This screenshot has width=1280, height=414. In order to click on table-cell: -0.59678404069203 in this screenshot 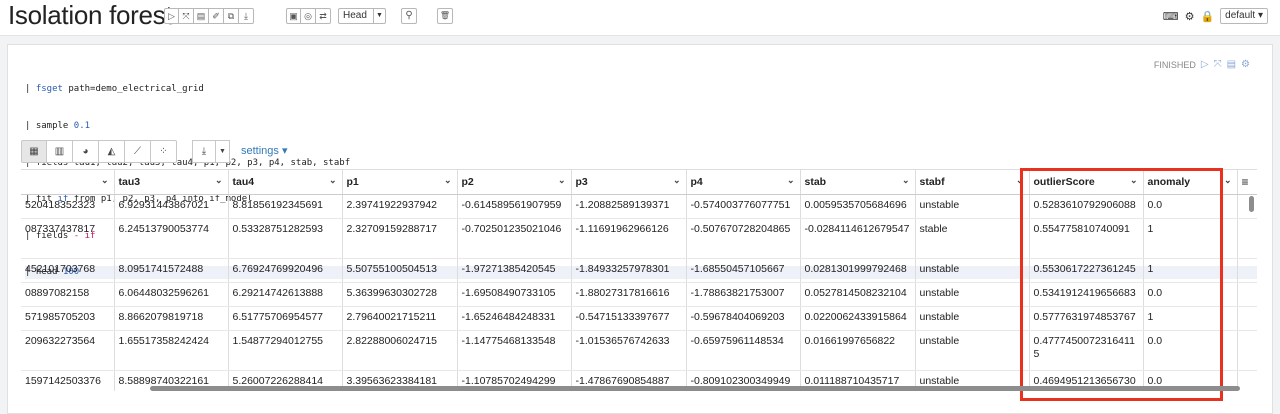, I will do `click(743, 318)`.